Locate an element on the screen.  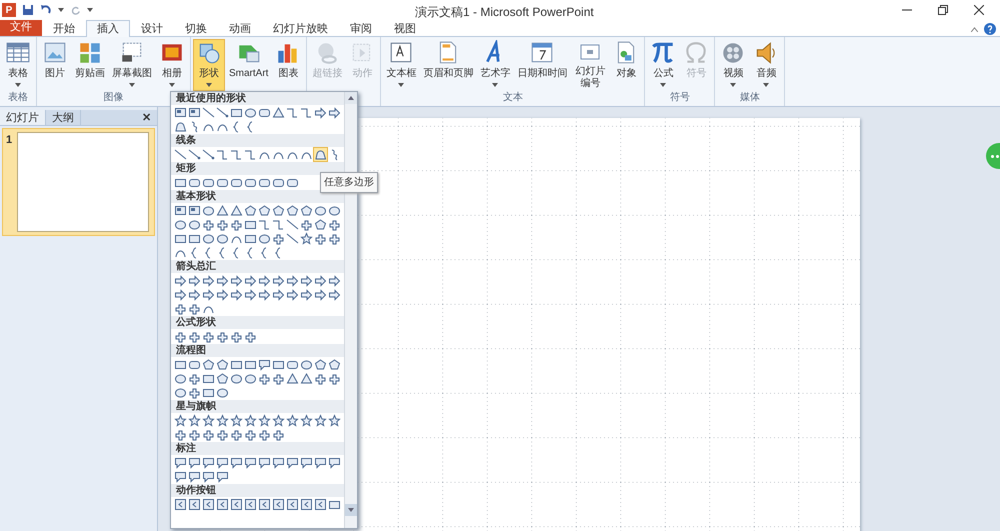
close-icon is located at coordinates (979, 10).